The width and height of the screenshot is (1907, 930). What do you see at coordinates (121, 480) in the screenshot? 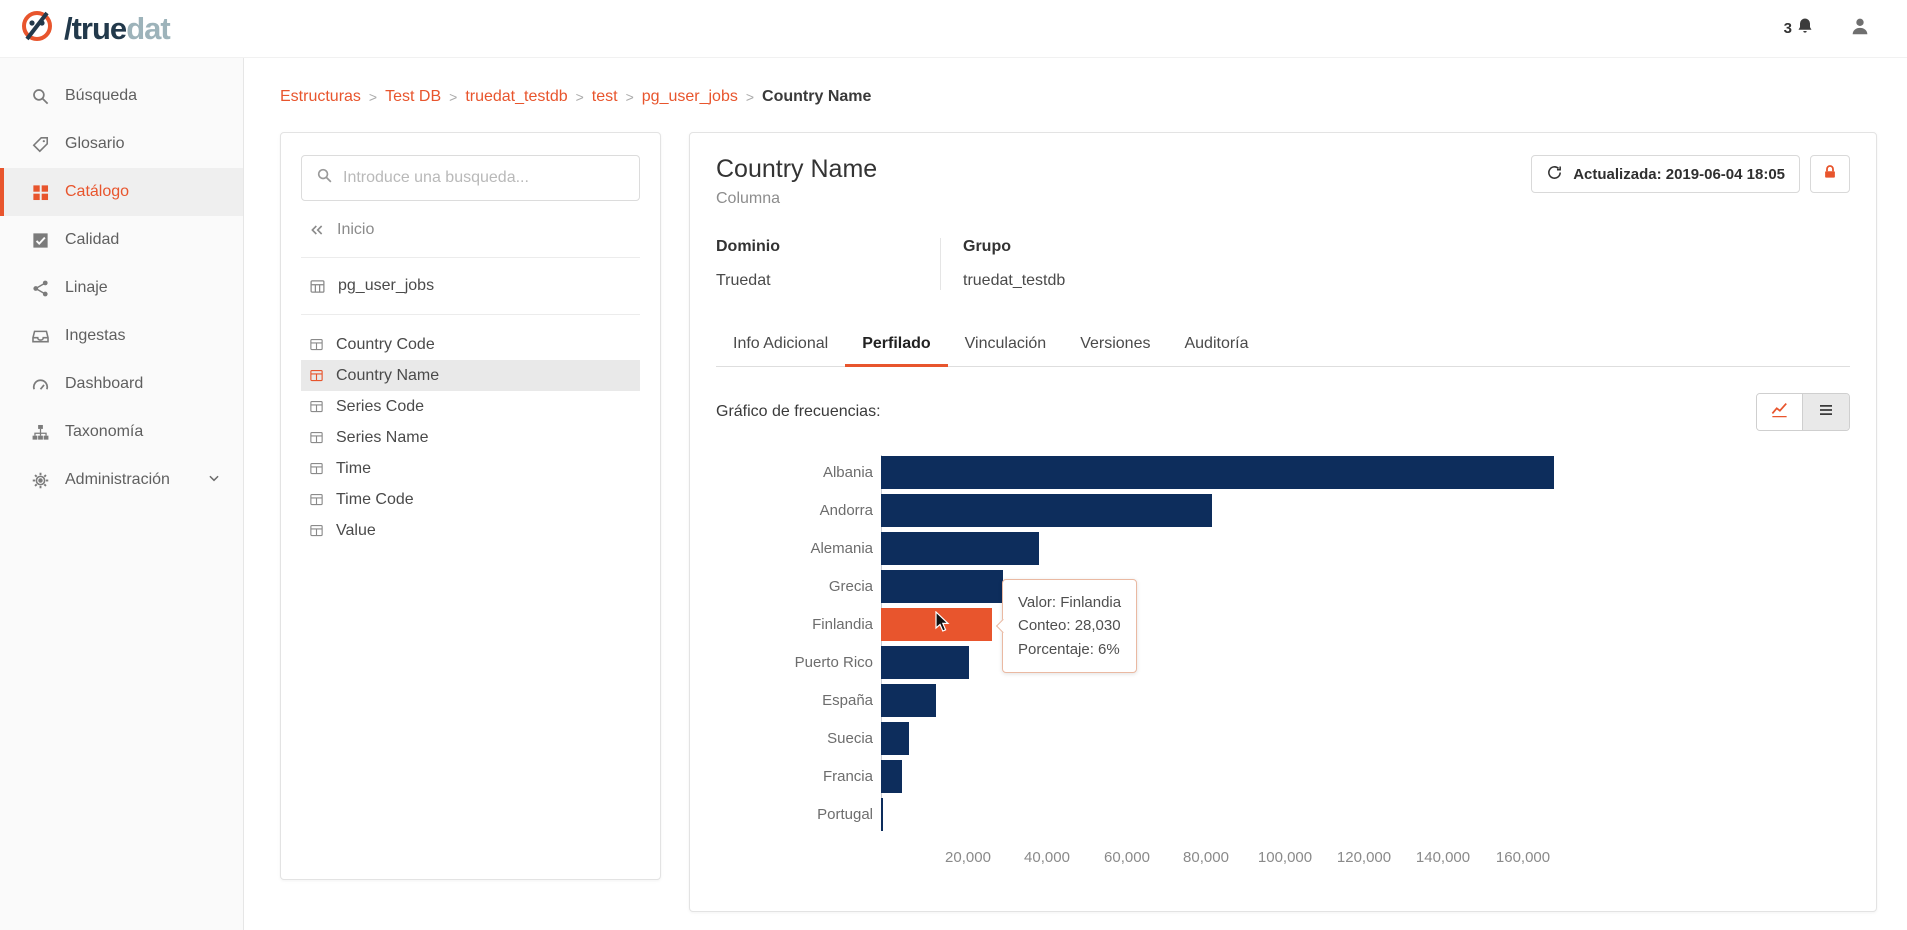
I see `sidebar-item-administracion: Administración` at bounding box center [121, 480].